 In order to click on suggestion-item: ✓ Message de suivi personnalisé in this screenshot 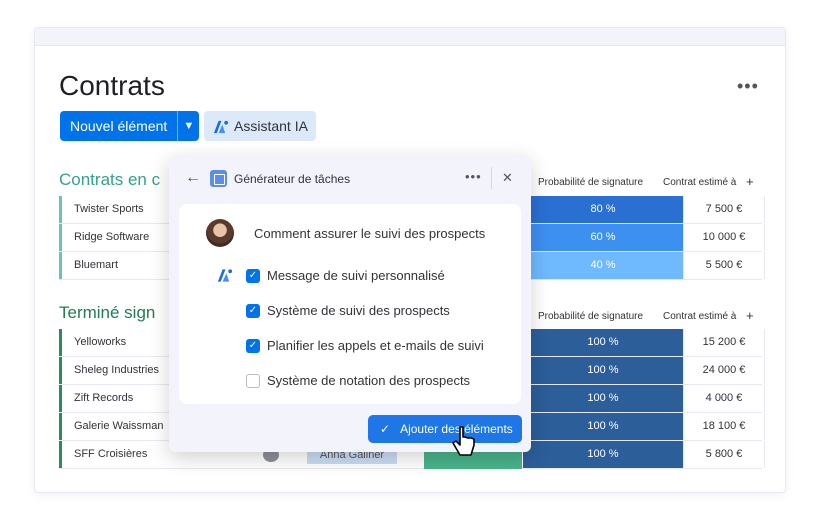, I will do `click(345, 275)`.